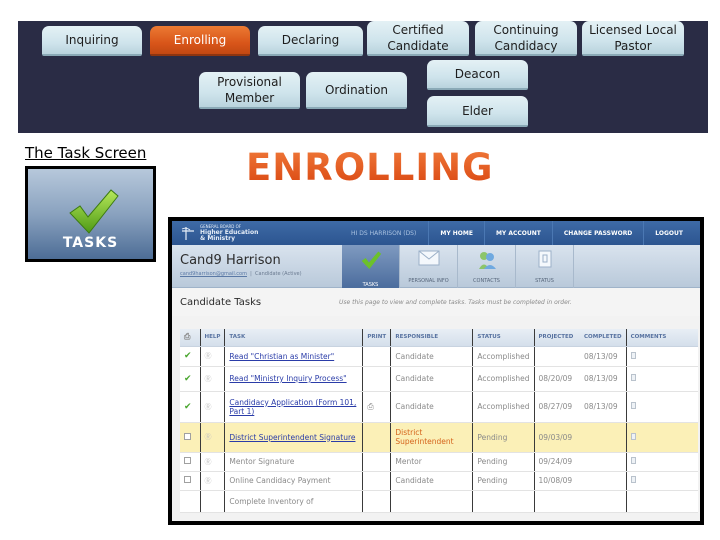 The height and width of the screenshot is (540, 720). What do you see at coordinates (557, 481) in the screenshot?
I see `projected-cell: 10/08/09` at bounding box center [557, 481].